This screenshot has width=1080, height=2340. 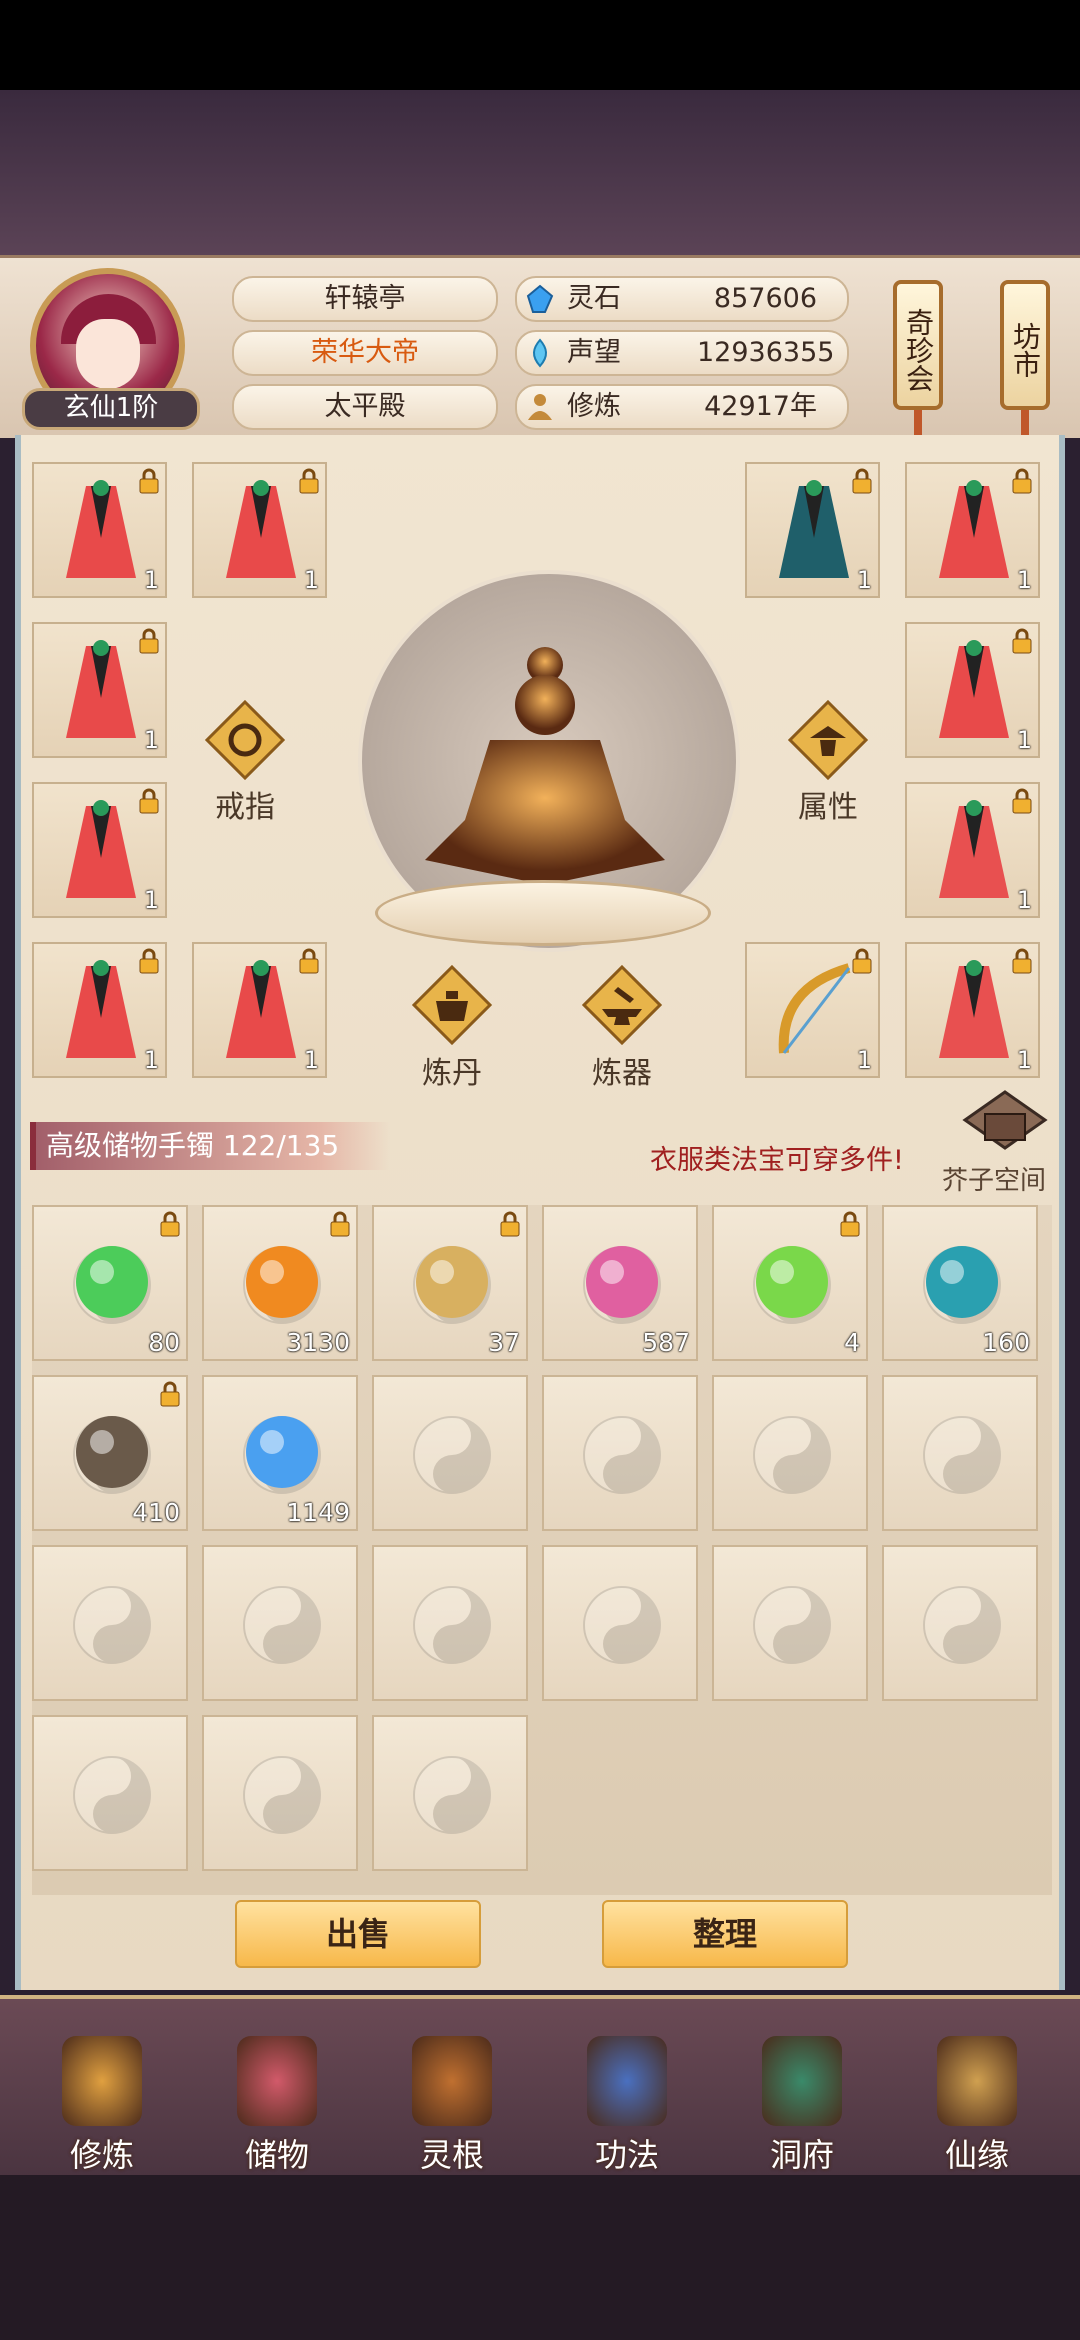 I want to click on nav-cultivate: 修炼, so click(x=102, y=2102).